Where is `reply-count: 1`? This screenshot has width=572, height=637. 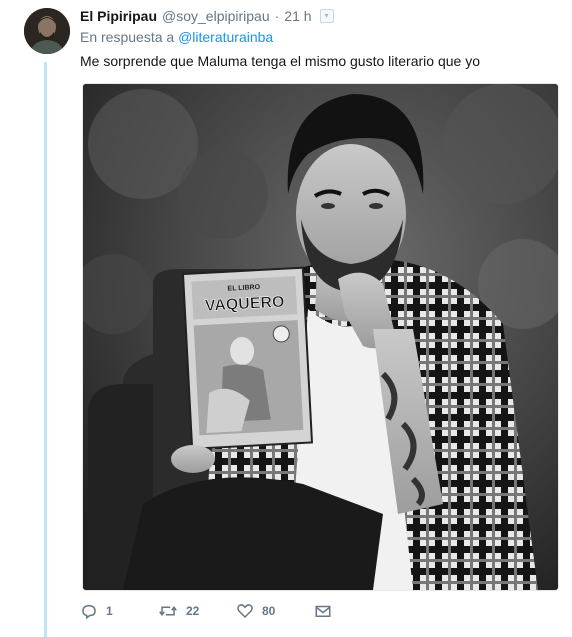
reply-count: 1 is located at coordinates (109, 611).